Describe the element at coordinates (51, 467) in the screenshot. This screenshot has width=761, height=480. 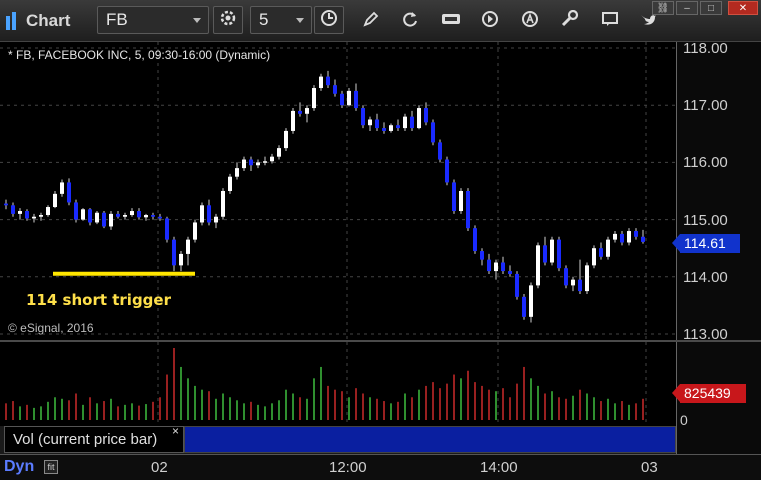
I see `fit-toggle: fit` at that location.